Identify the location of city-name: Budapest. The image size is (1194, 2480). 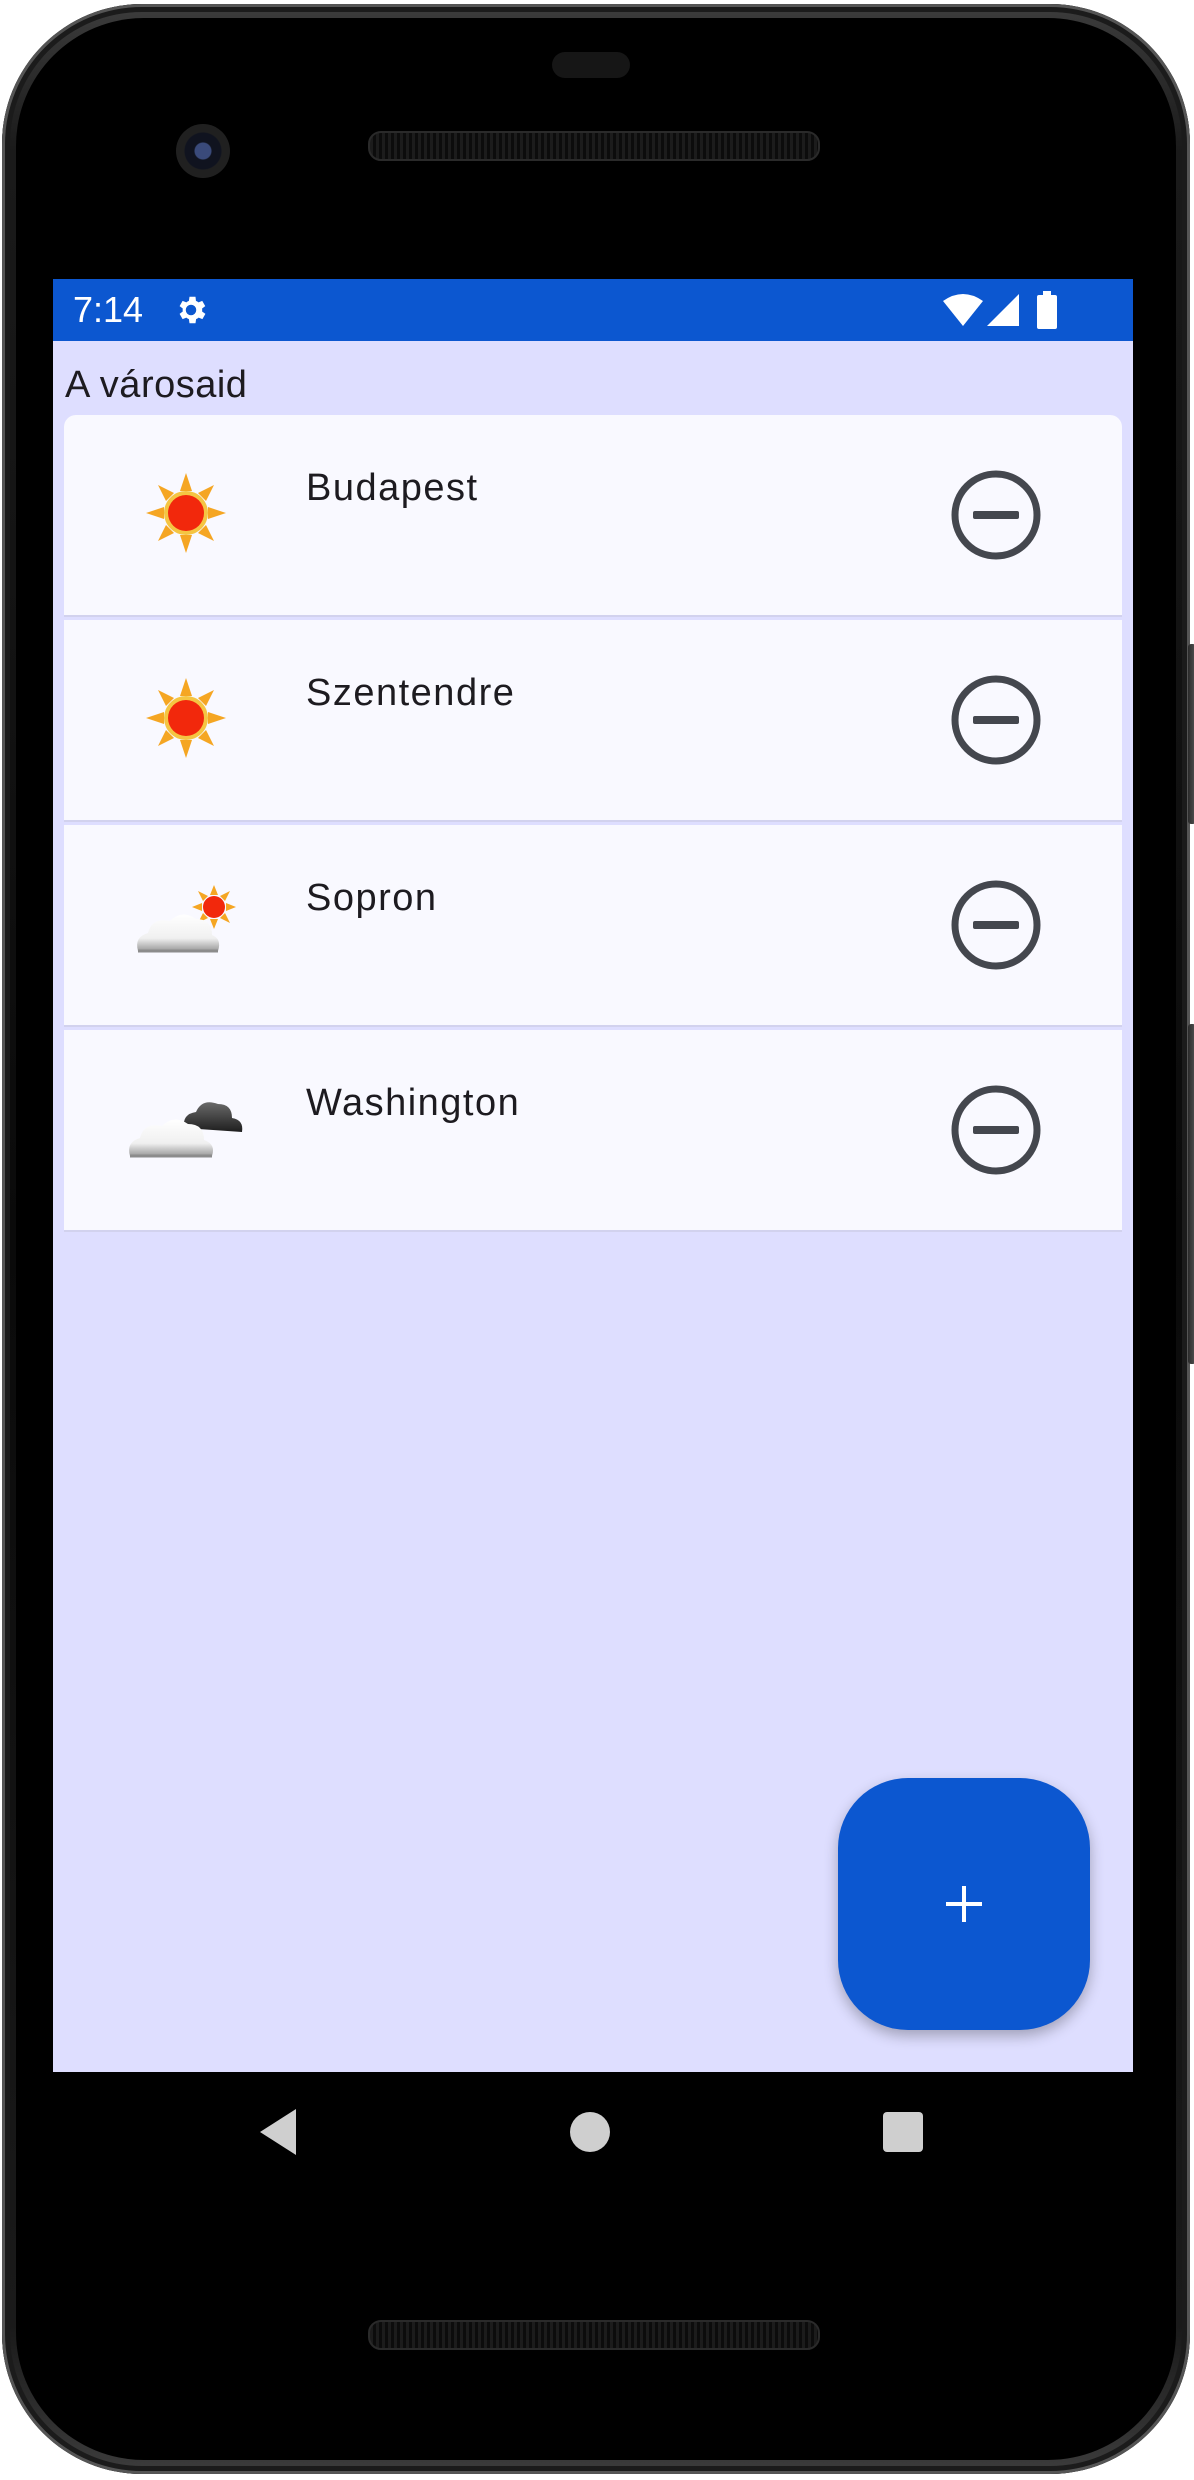
(392, 488).